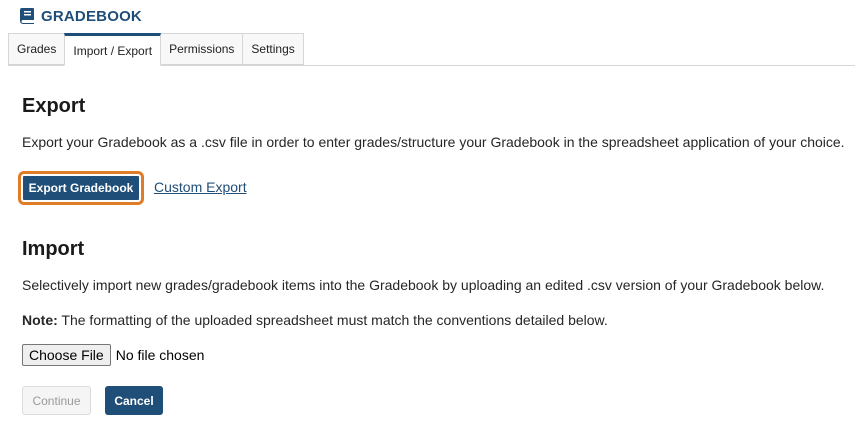  Describe the element at coordinates (27, 16) in the screenshot. I see `book-icon` at that location.